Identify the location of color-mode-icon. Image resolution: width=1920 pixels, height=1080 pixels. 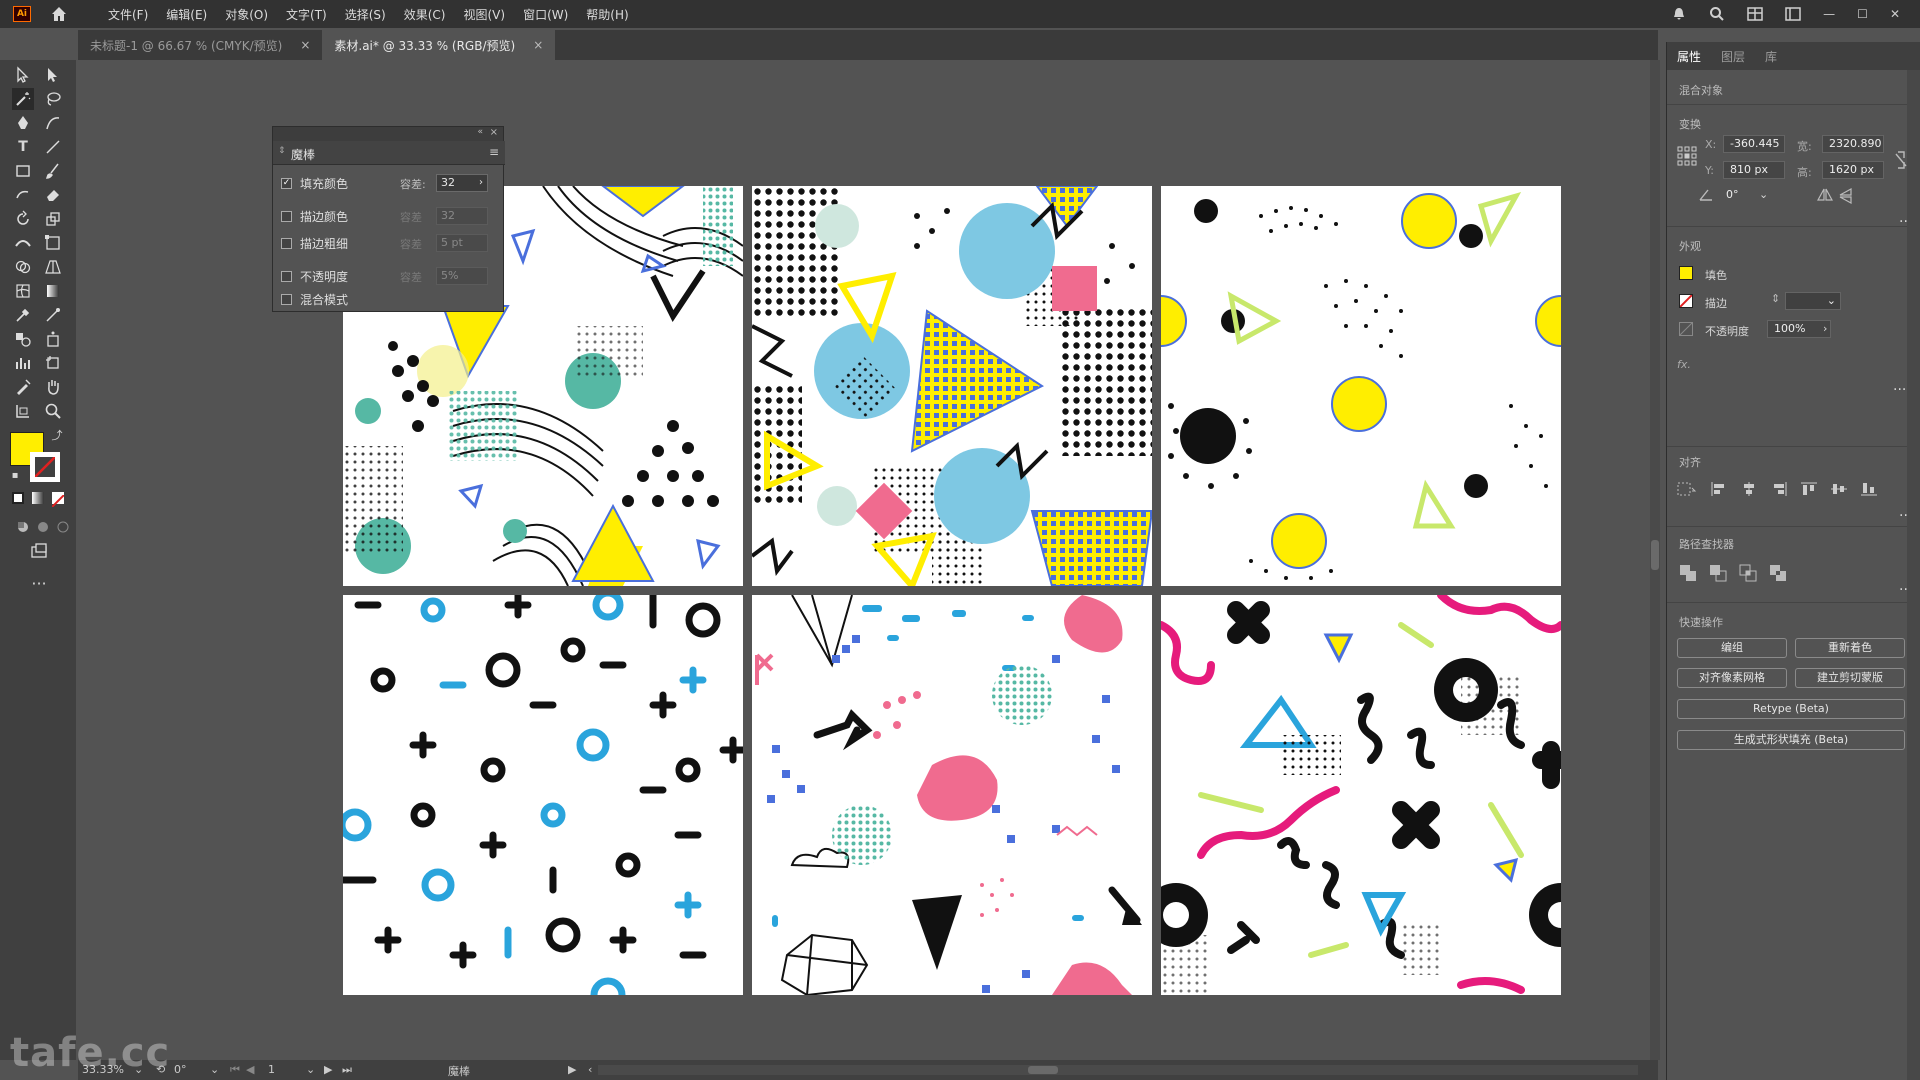
(18, 498).